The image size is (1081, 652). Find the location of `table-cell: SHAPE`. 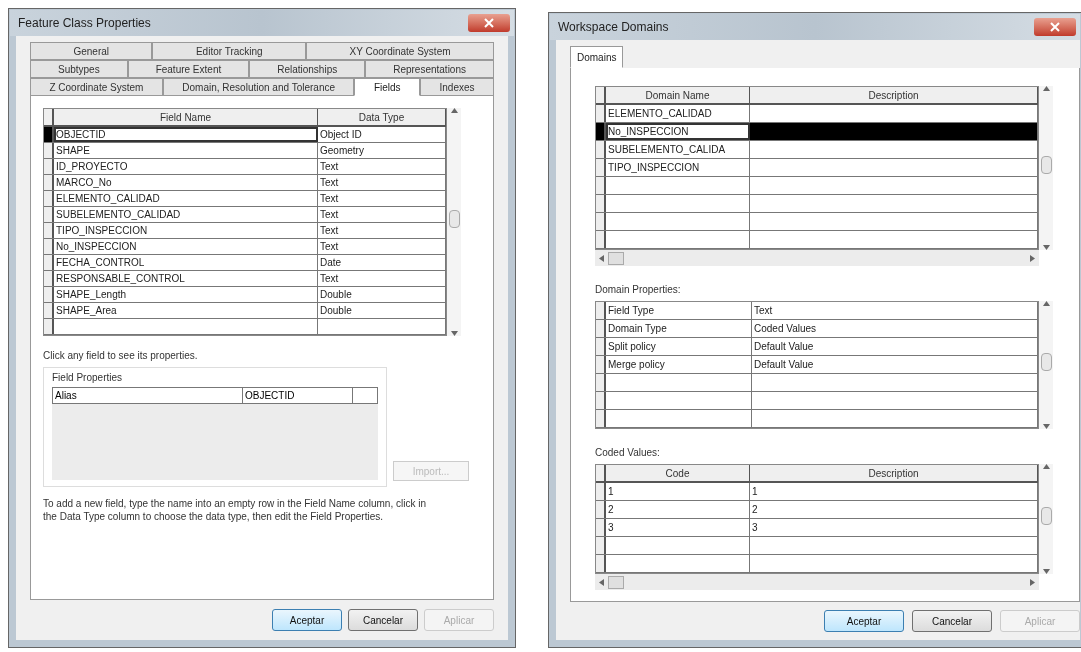

table-cell: SHAPE is located at coordinates (186, 150).